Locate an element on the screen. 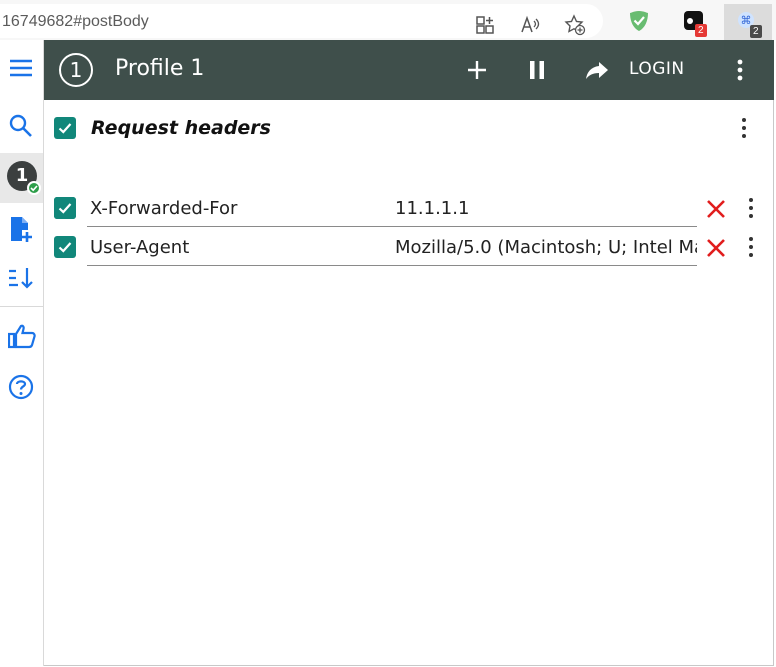 The height and width of the screenshot is (667, 776). add-header-button is located at coordinates (477, 70).